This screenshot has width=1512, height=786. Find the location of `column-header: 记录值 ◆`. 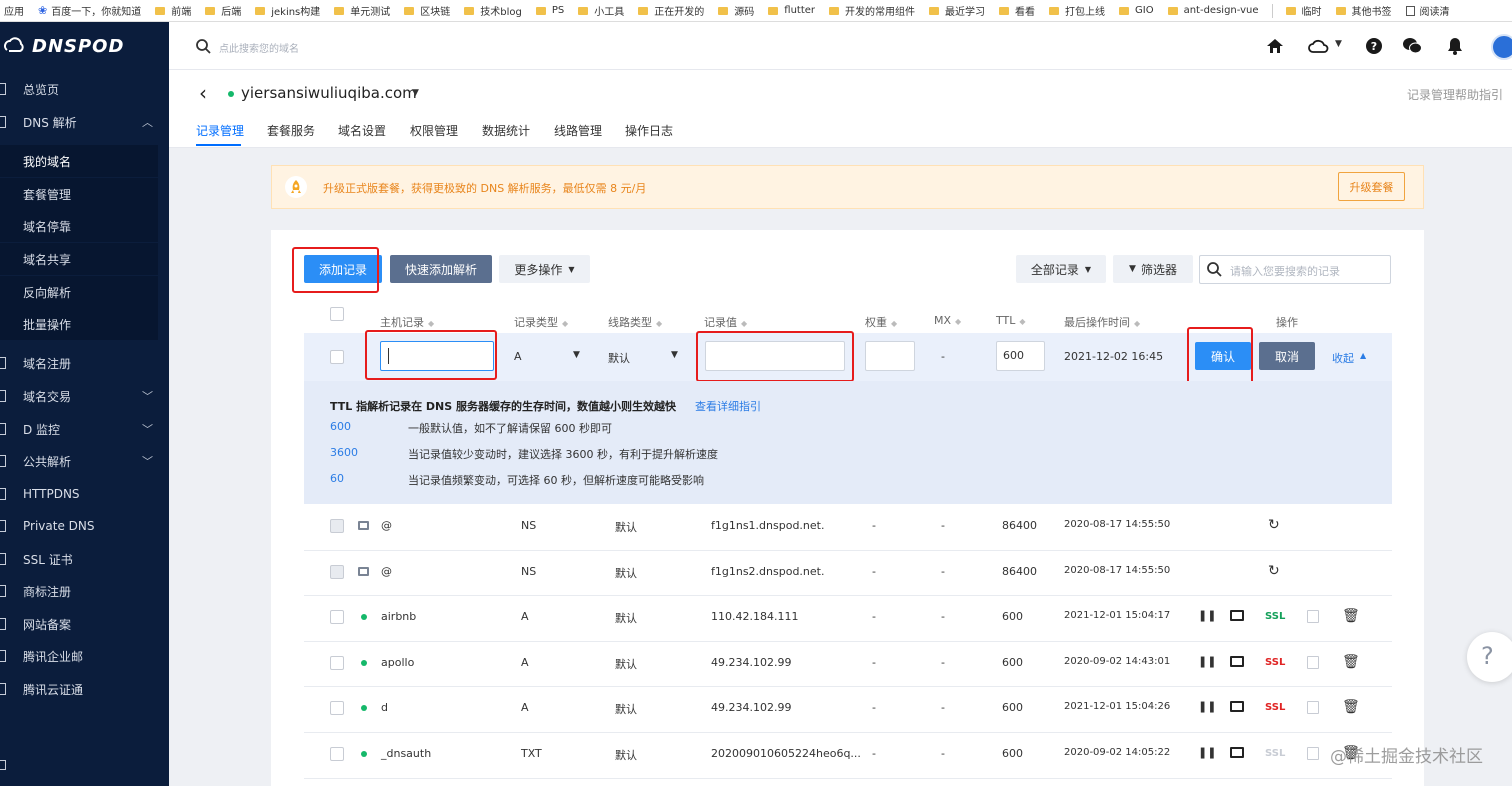

column-header: 记录值 ◆ is located at coordinates (725, 322).